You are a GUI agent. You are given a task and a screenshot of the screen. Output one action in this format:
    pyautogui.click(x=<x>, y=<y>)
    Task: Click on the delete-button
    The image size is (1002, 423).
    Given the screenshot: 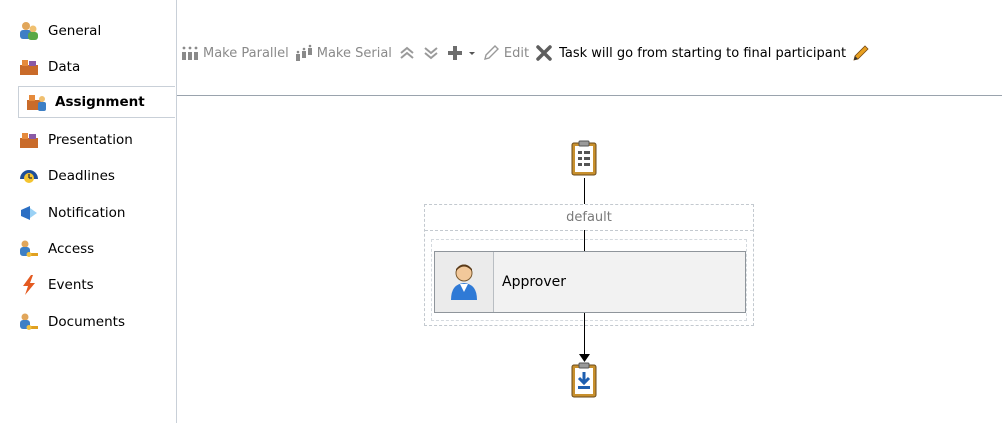 What is the action you would take?
    pyautogui.click(x=544, y=53)
    